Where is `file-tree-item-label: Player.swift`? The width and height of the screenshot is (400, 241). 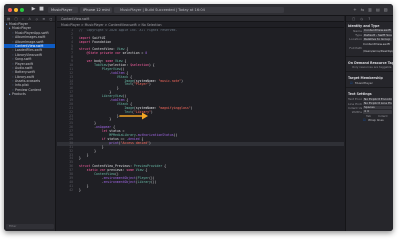 file-tree-item-label: Player.swift is located at coordinates (24, 63).